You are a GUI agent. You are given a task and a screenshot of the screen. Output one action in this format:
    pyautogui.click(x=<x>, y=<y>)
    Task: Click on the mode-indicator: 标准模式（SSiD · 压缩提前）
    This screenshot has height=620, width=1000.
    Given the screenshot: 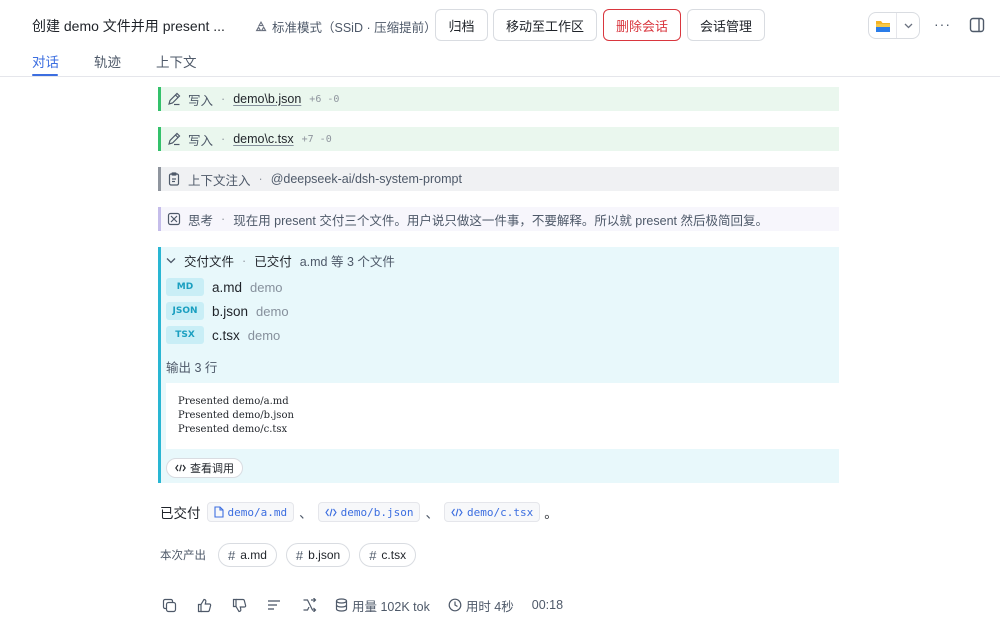 What is the action you would take?
    pyautogui.click(x=345, y=26)
    